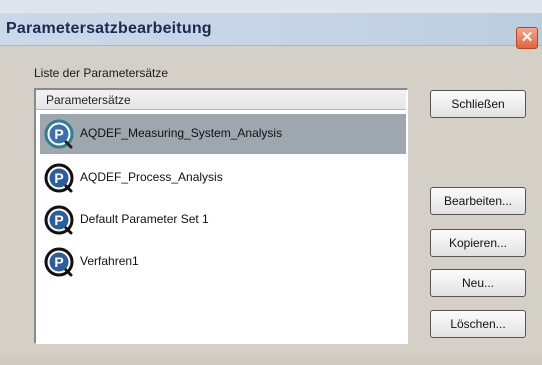  What do you see at coordinates (88, 100) in the screenshot?
I see `list-header-label: Parametersätze` at bounding box center [88, 100].